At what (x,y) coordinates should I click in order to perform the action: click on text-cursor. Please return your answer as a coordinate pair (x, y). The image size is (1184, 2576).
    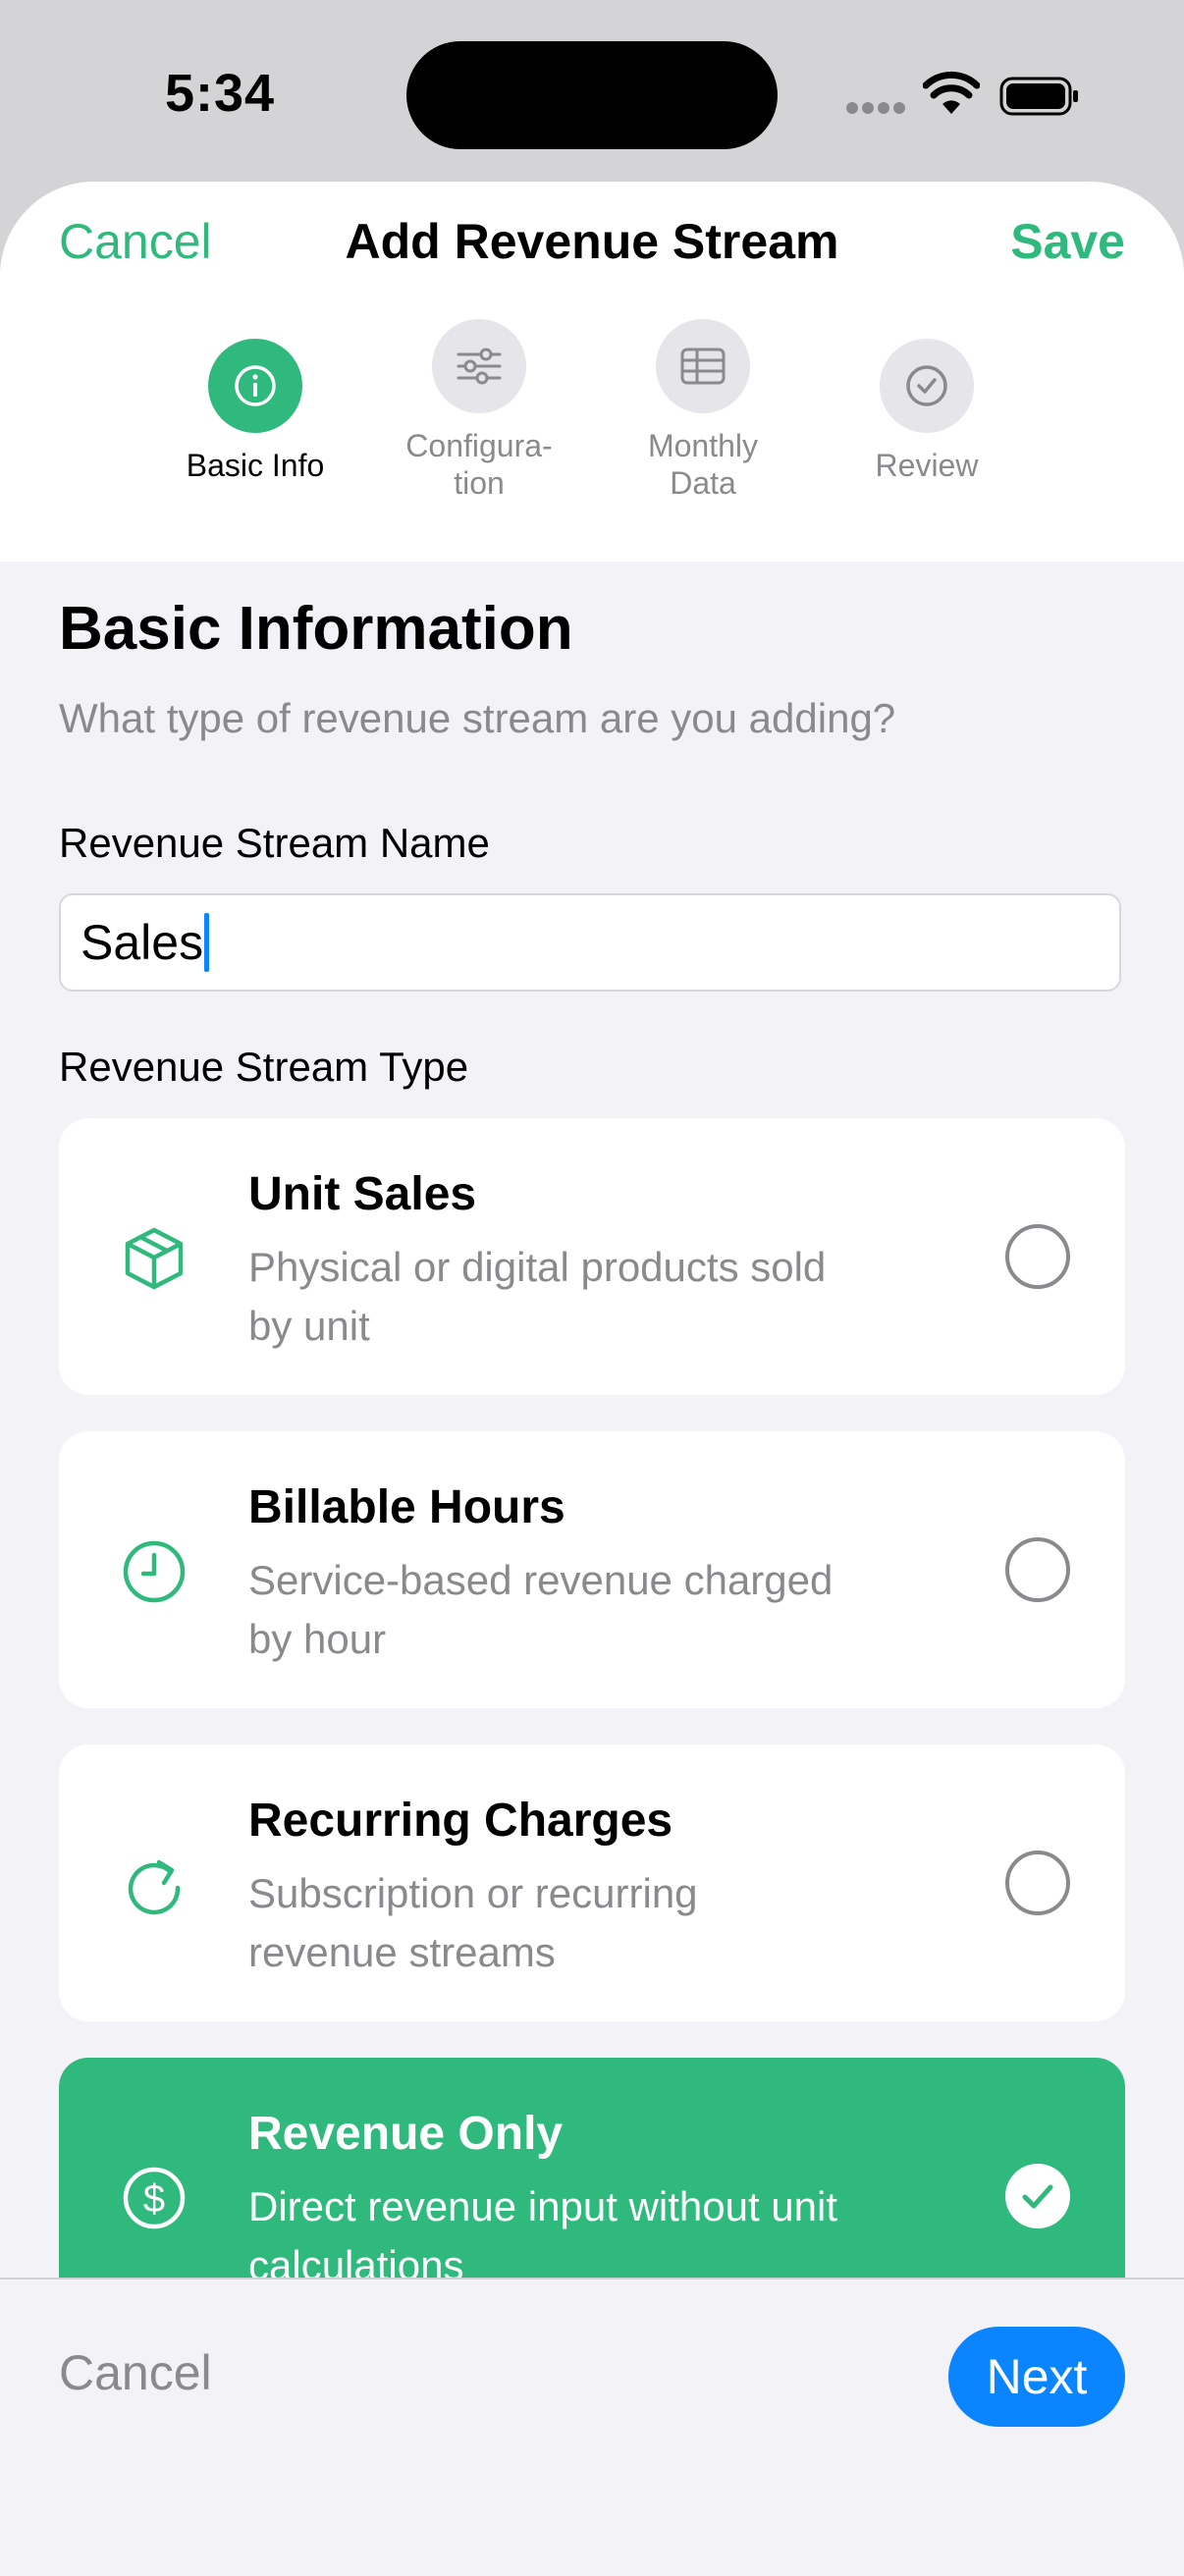
    Looking at the image, I should click on (207, 942).